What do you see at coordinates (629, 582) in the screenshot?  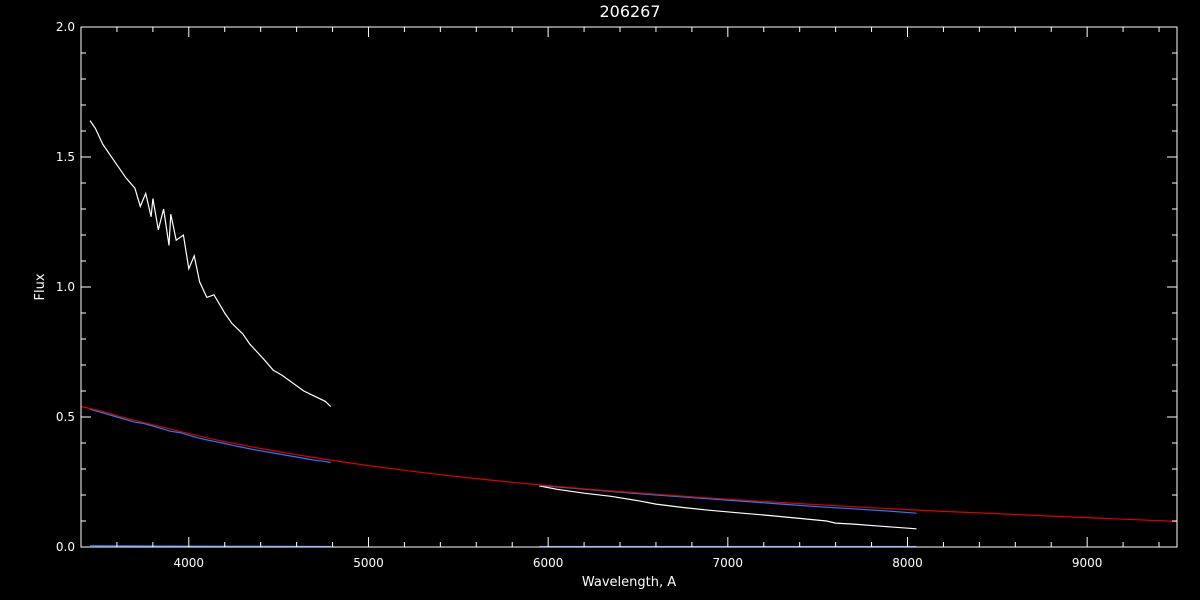 I see `x-axis-title: Wavelength, A` at bounding box center [629, 582].